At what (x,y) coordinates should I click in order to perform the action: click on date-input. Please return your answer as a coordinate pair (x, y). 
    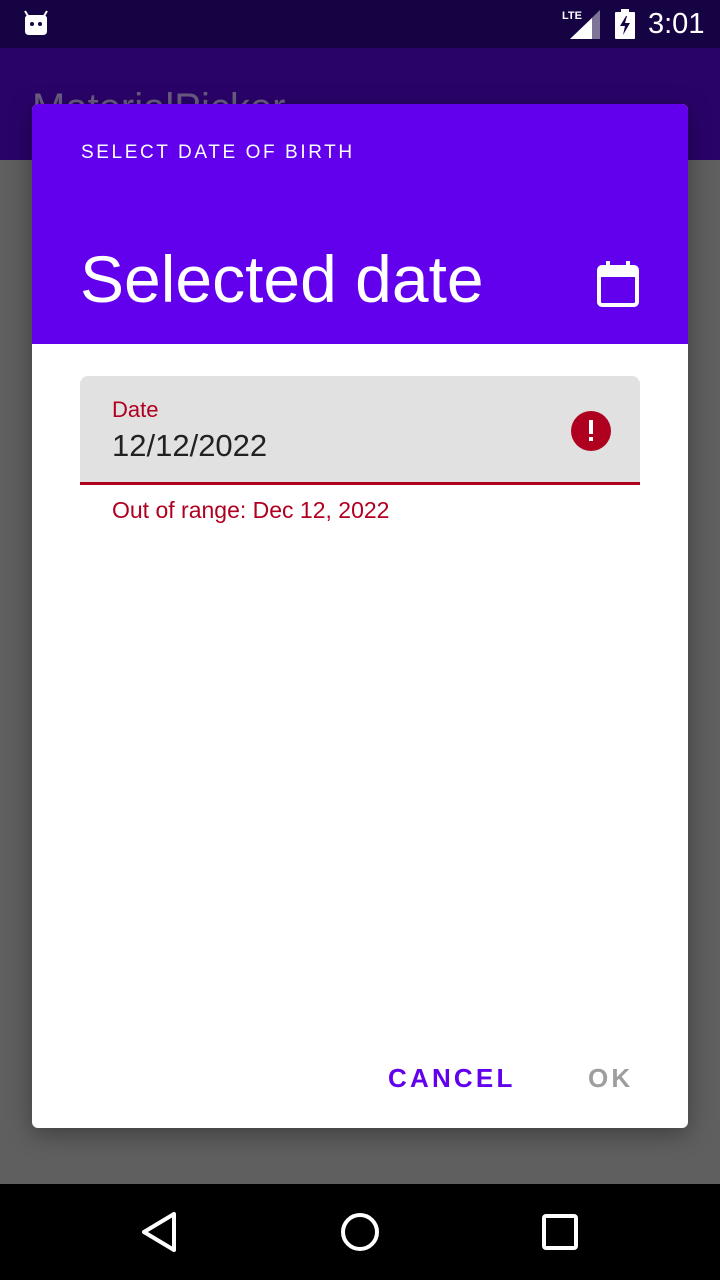
    Looking at the image, I should click on (332, 446).